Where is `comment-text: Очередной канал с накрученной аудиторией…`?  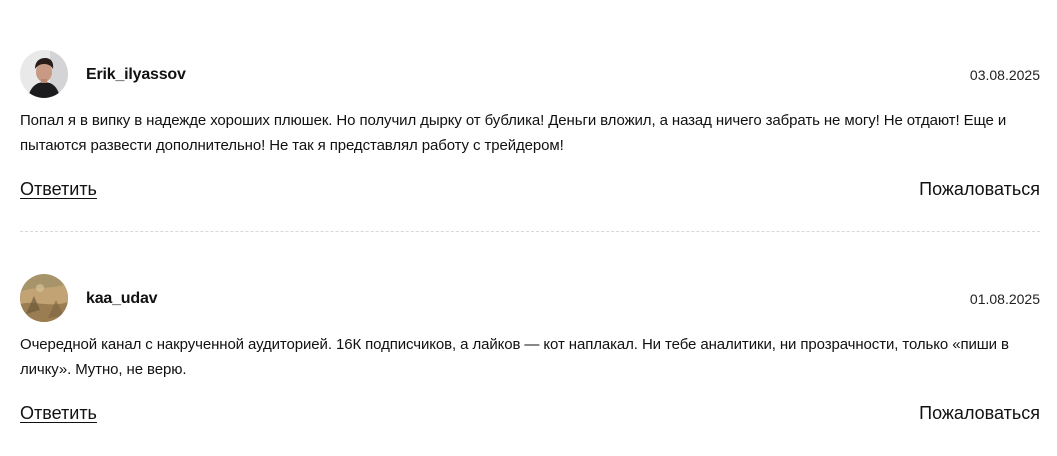
comment-text: Очередной канал с накрученной аудиторией… is located at coordinates (514, 357).